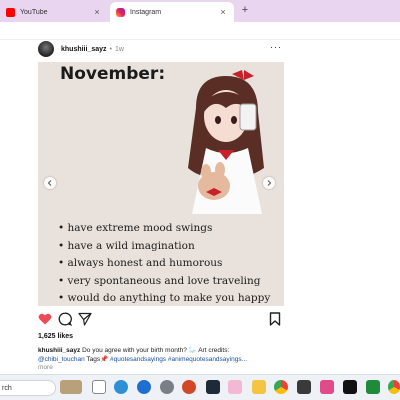 The height and width of the screenshot is (400, 400). Describe the element at coordinates (245, 10) in the screenshot. I see `new-tab-button: +` at that location.